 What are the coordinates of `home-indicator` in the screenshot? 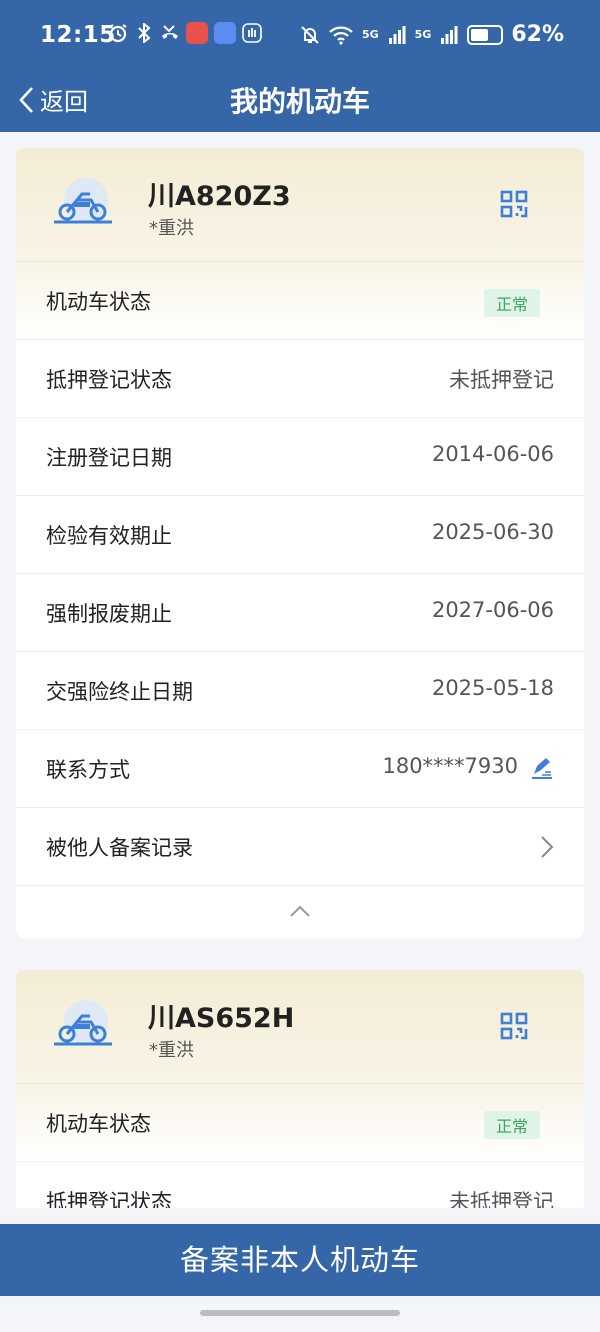 It's located at (300, 1313).